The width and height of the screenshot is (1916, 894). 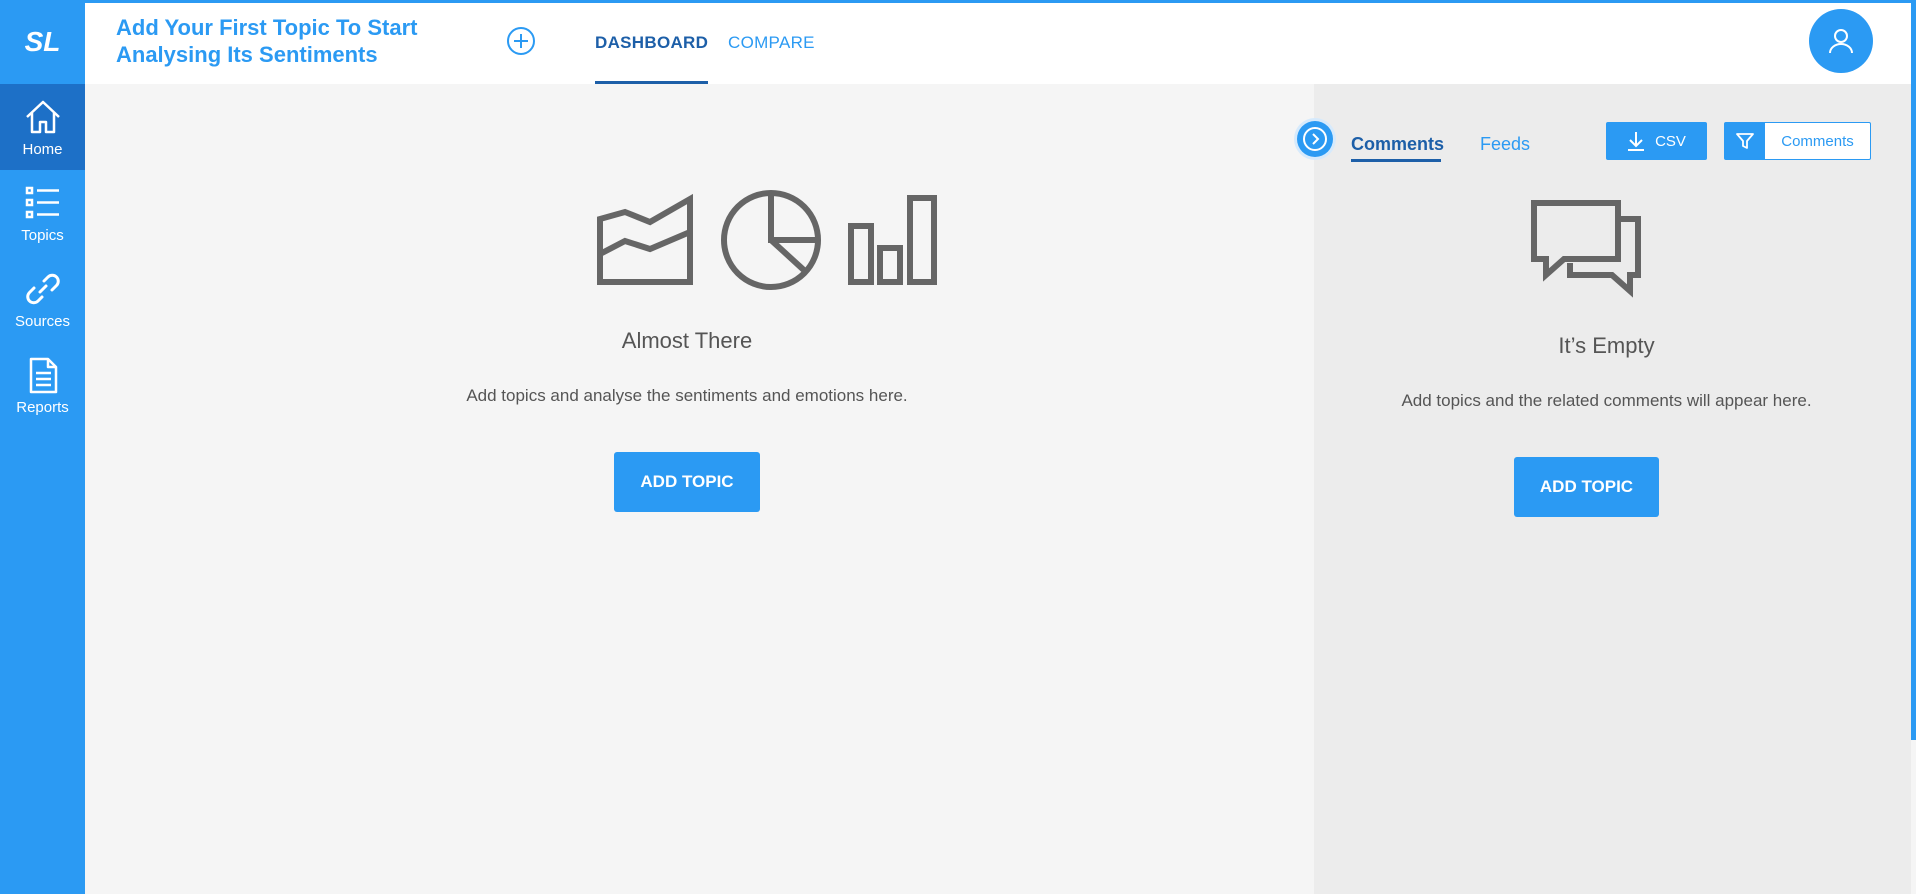 What do you see at coordinates (687, 482) in the screenshot?
I see `add-topic-button: ADD TOPIC` at bounding box center [687, 482].